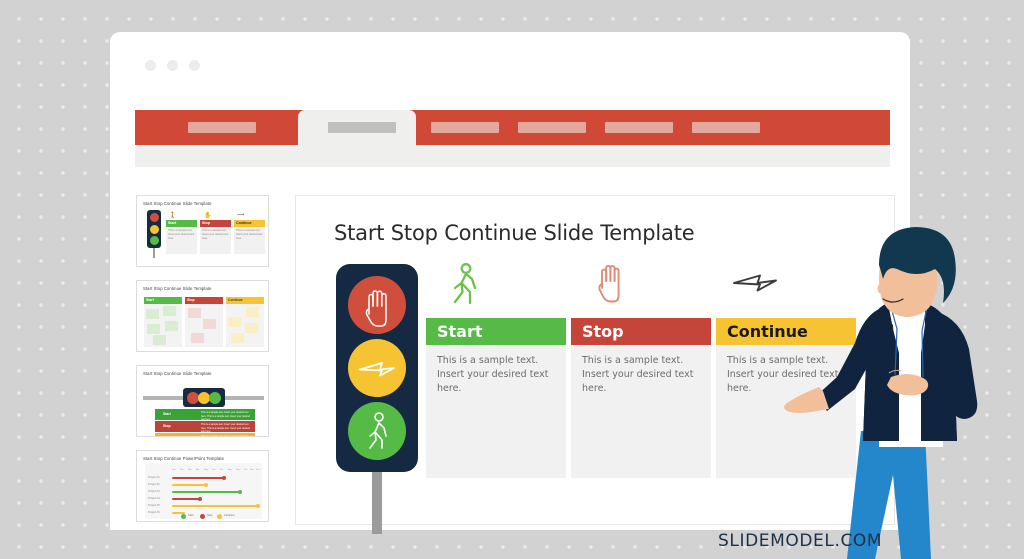 This screenshot has height=559, width=1024. I want to click on thumb-green-light, so click(154, 240).